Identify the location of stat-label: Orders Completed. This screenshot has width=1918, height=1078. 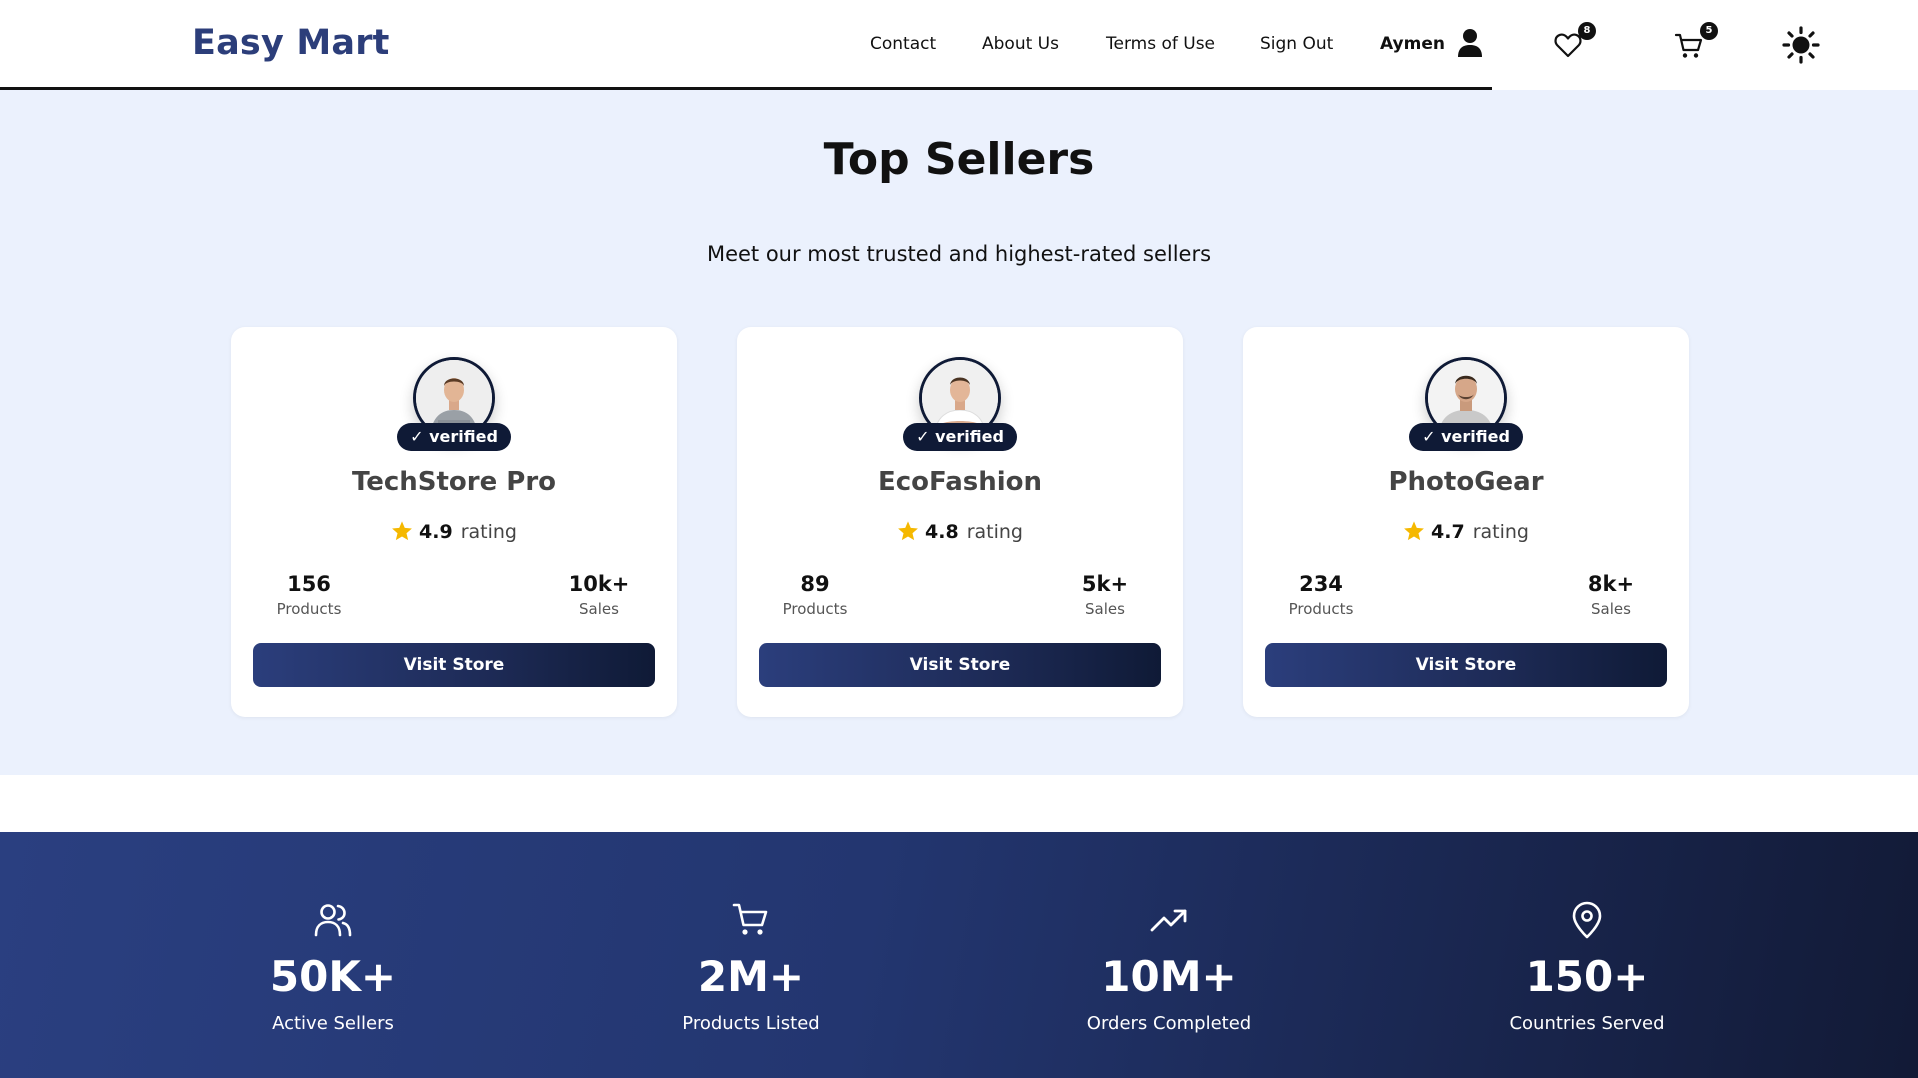
(1169, 1023).